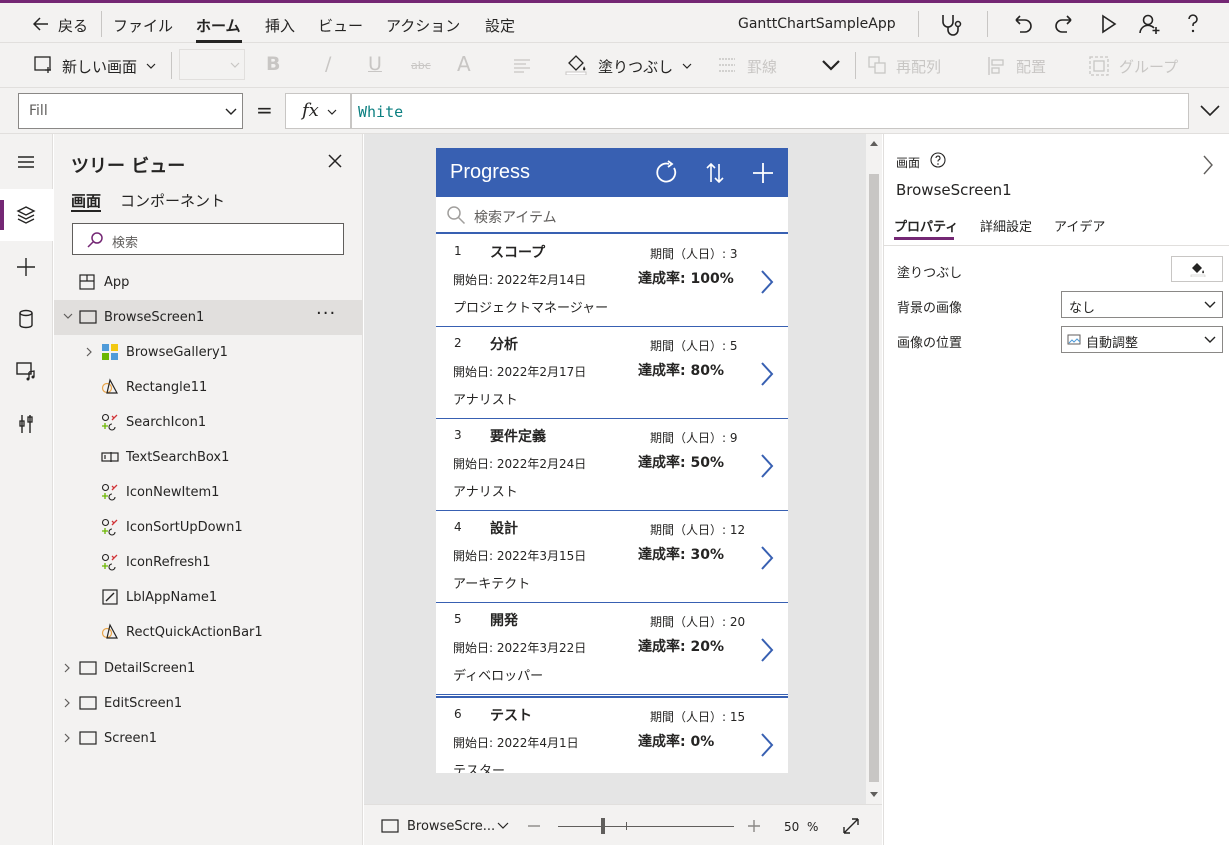  I want to click on fill-button: 塗りつぶし, so click(635, 66).